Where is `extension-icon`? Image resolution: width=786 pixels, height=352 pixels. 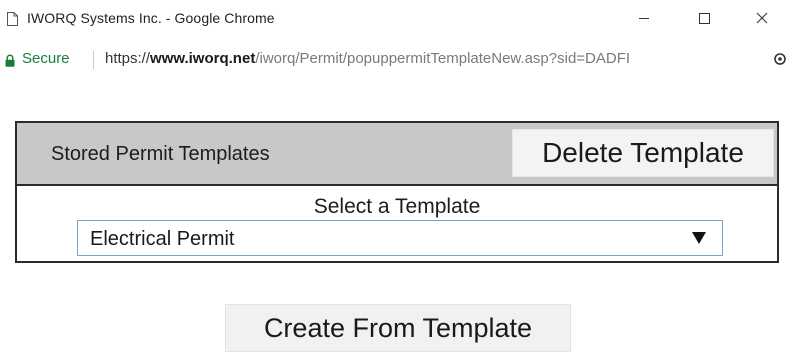
extension-icon is located at coordinates (780, 59).